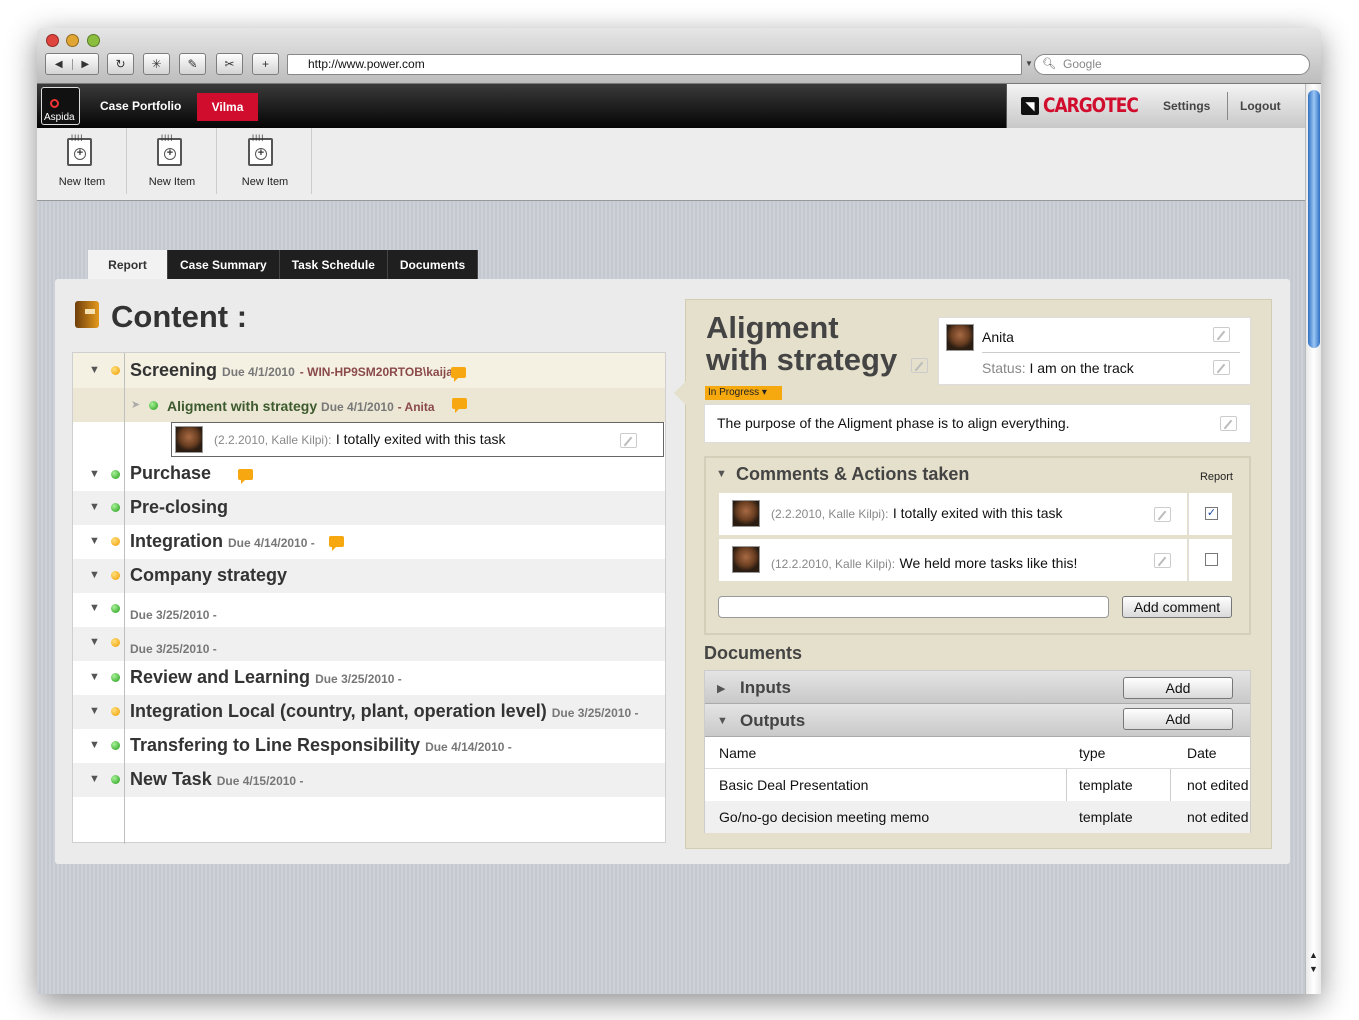  I want to click on task-row: ▼ Pre-closing, so click(369, 508).